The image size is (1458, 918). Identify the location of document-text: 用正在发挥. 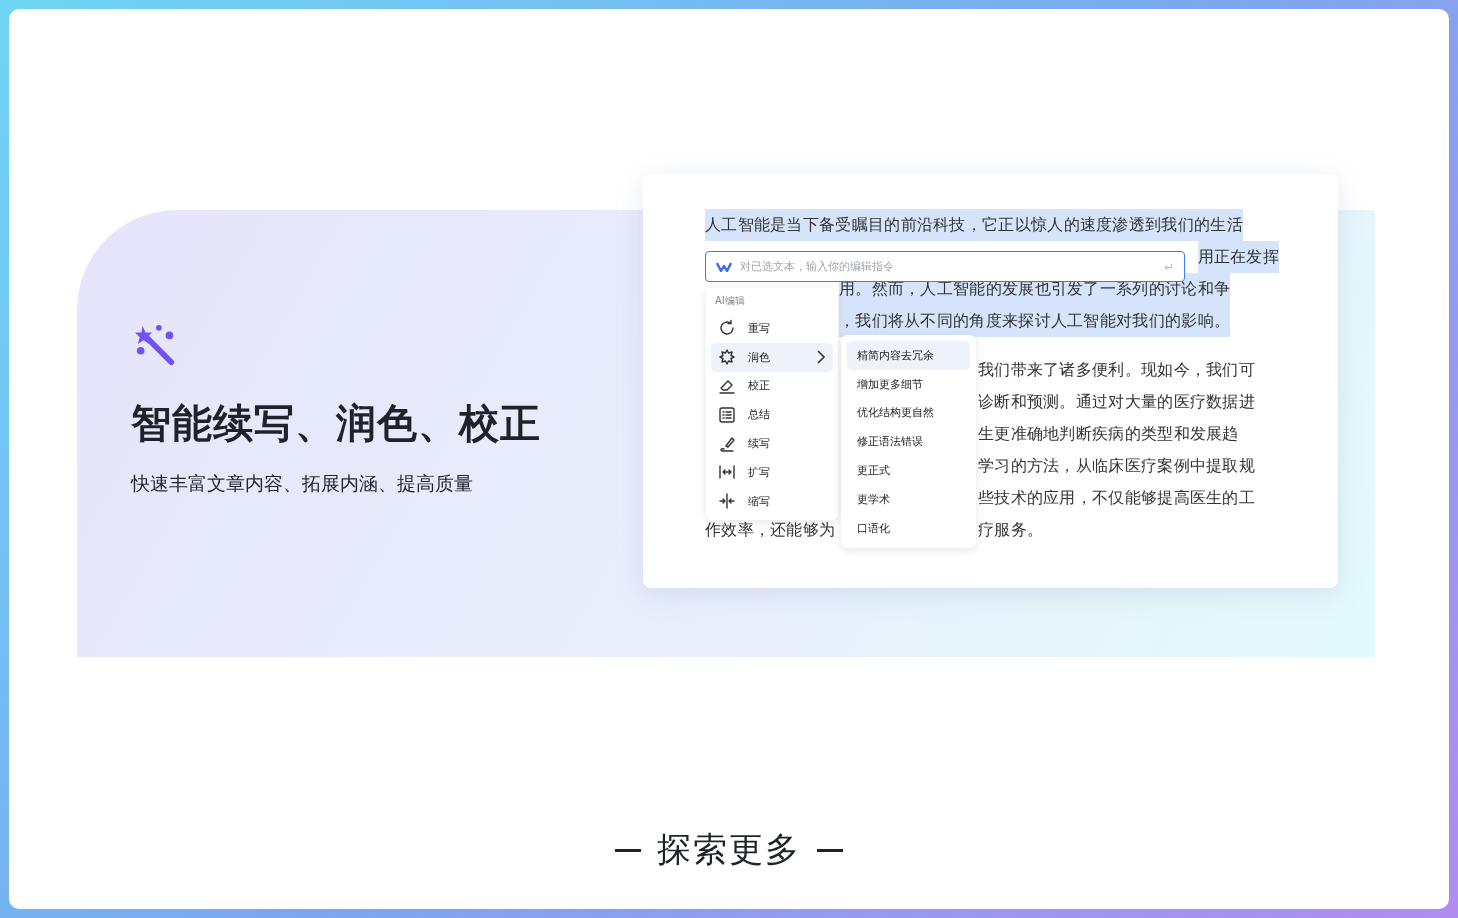
(1238, 257).